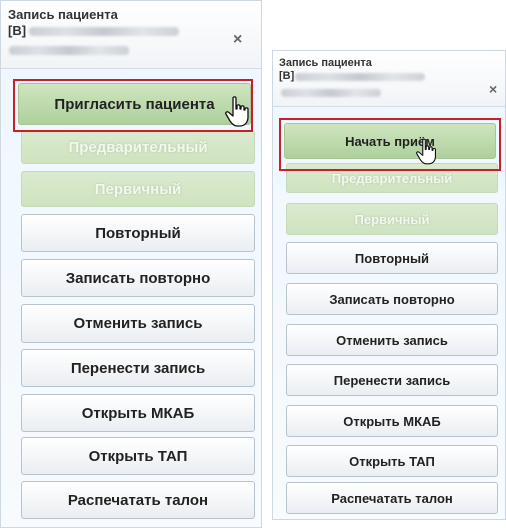 This screenshot has width=506, height=528. Describe the element at coordinates (360, 77) in the screenshot. I see `right-patient-name-blurred` at that location.